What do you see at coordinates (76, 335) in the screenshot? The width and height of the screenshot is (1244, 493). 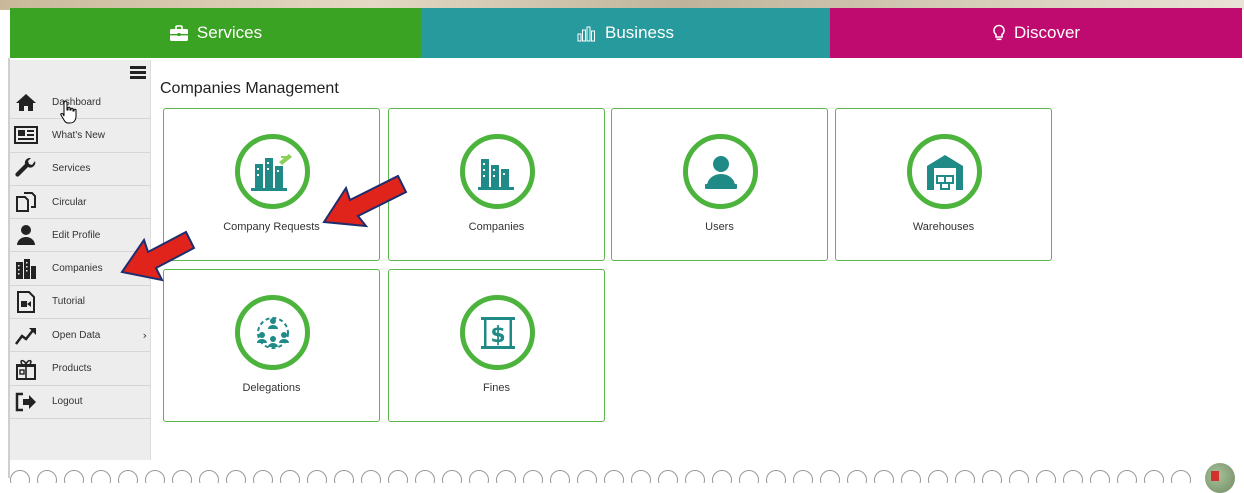 I see `sidebar-item-label: Open Data` at bounding box center [76, 335].